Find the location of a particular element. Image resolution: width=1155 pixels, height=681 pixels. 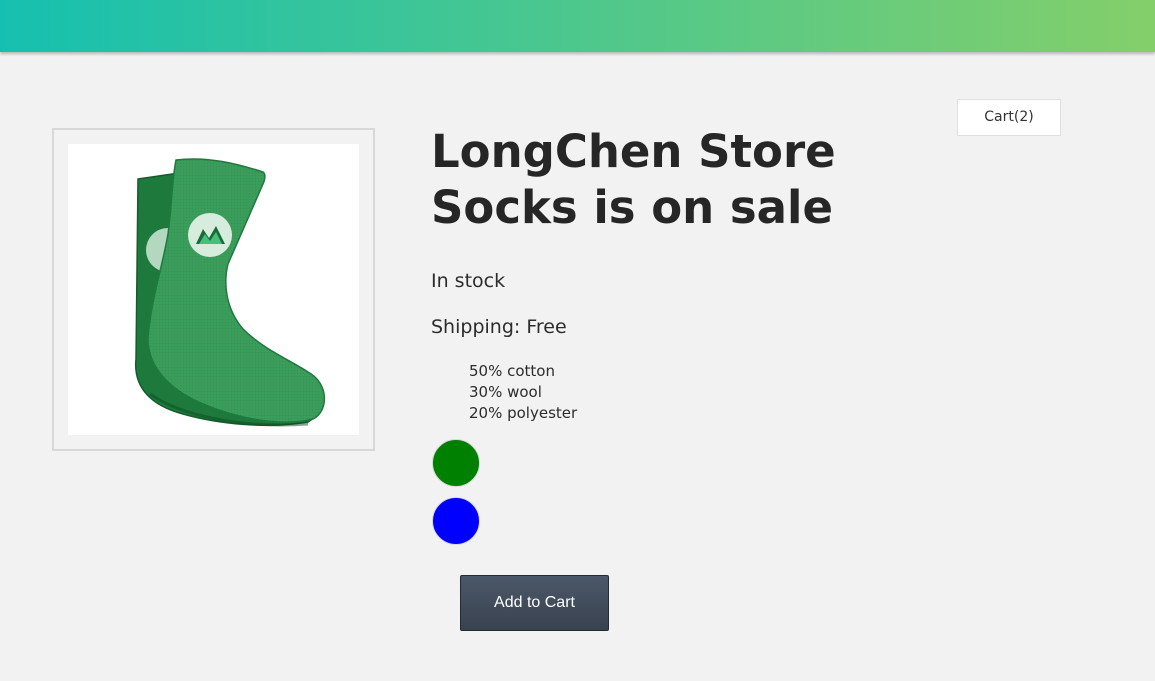

detail-item-cotton: 50% cotton is located at coordinates (512, 371).